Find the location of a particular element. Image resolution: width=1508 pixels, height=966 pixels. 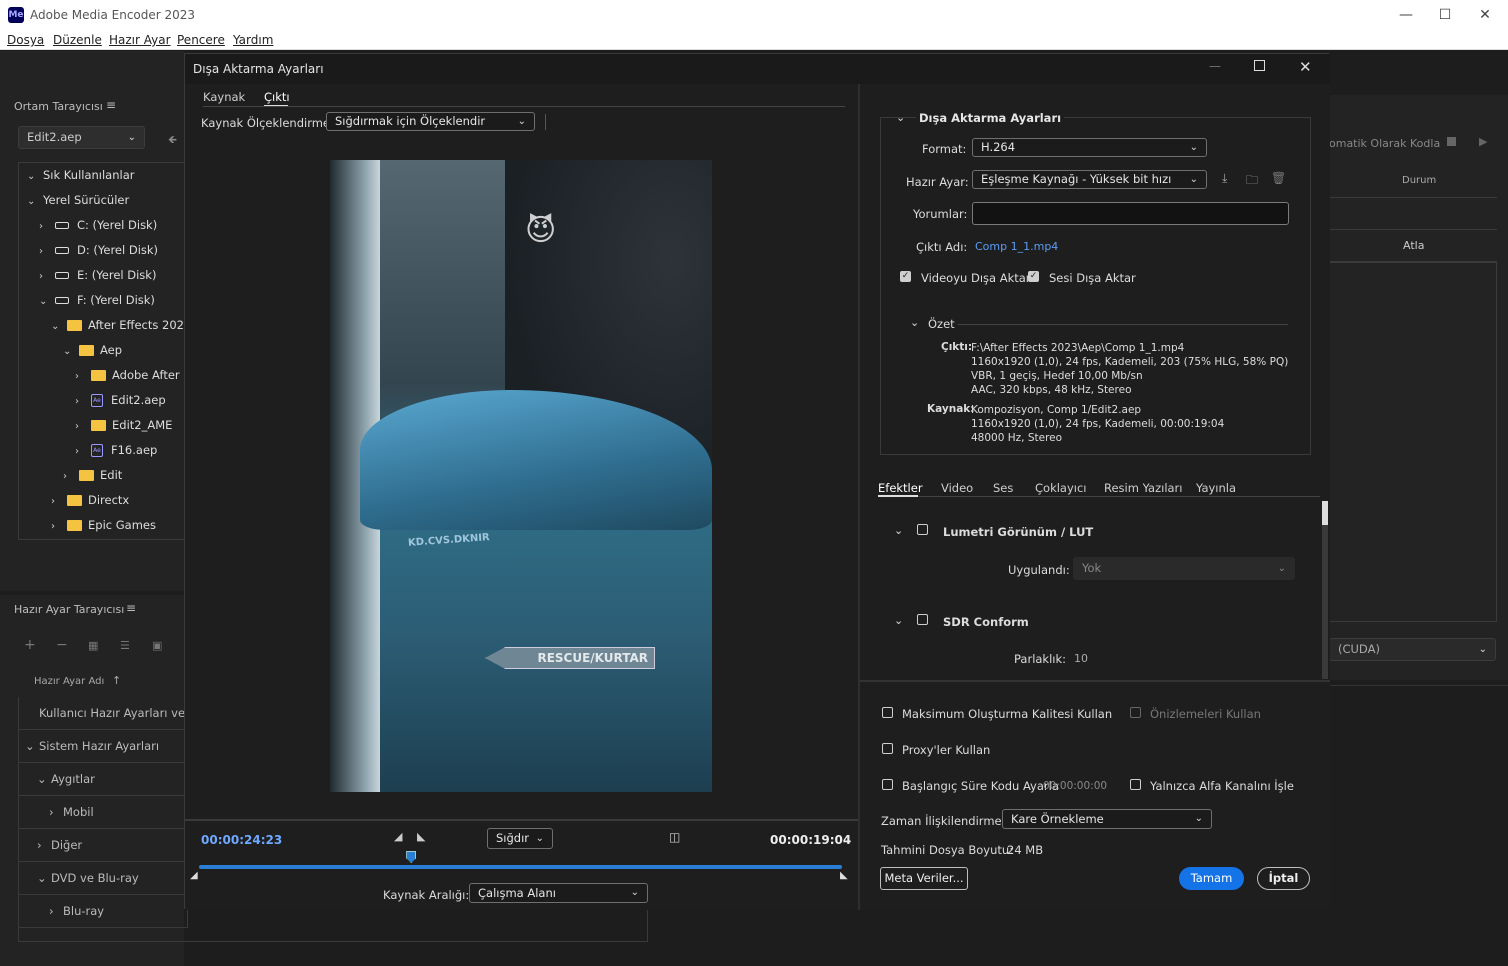

tree-item: › Ae F16.aep is located at coordinates (103, 450).